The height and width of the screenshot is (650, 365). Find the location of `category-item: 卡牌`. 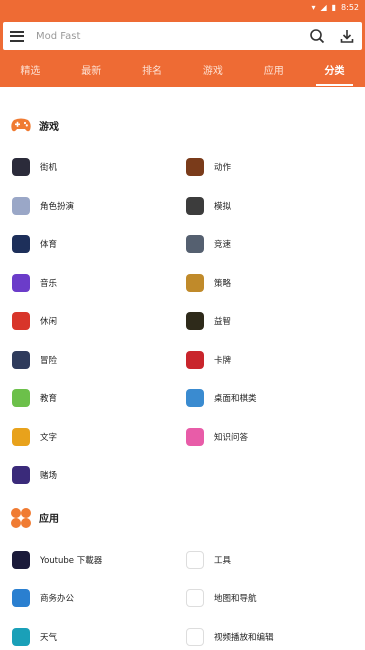

category-item: 卡牌 is located at coordinates (275, 360).